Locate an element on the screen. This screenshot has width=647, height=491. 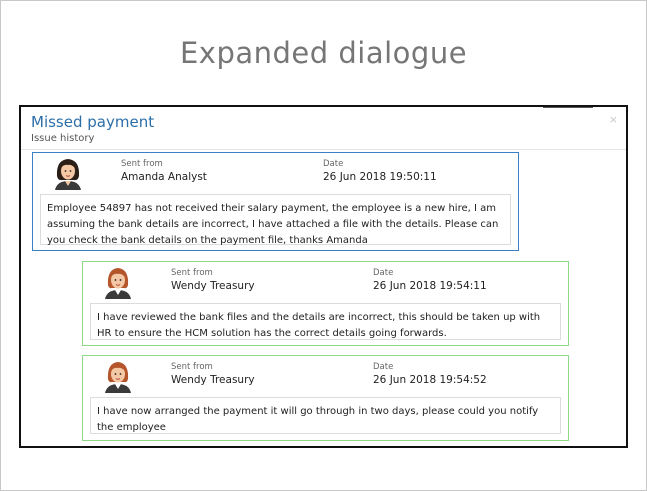
message-date: 26 Jun 2018 19:54:52 is located at coordinates (430, 380).